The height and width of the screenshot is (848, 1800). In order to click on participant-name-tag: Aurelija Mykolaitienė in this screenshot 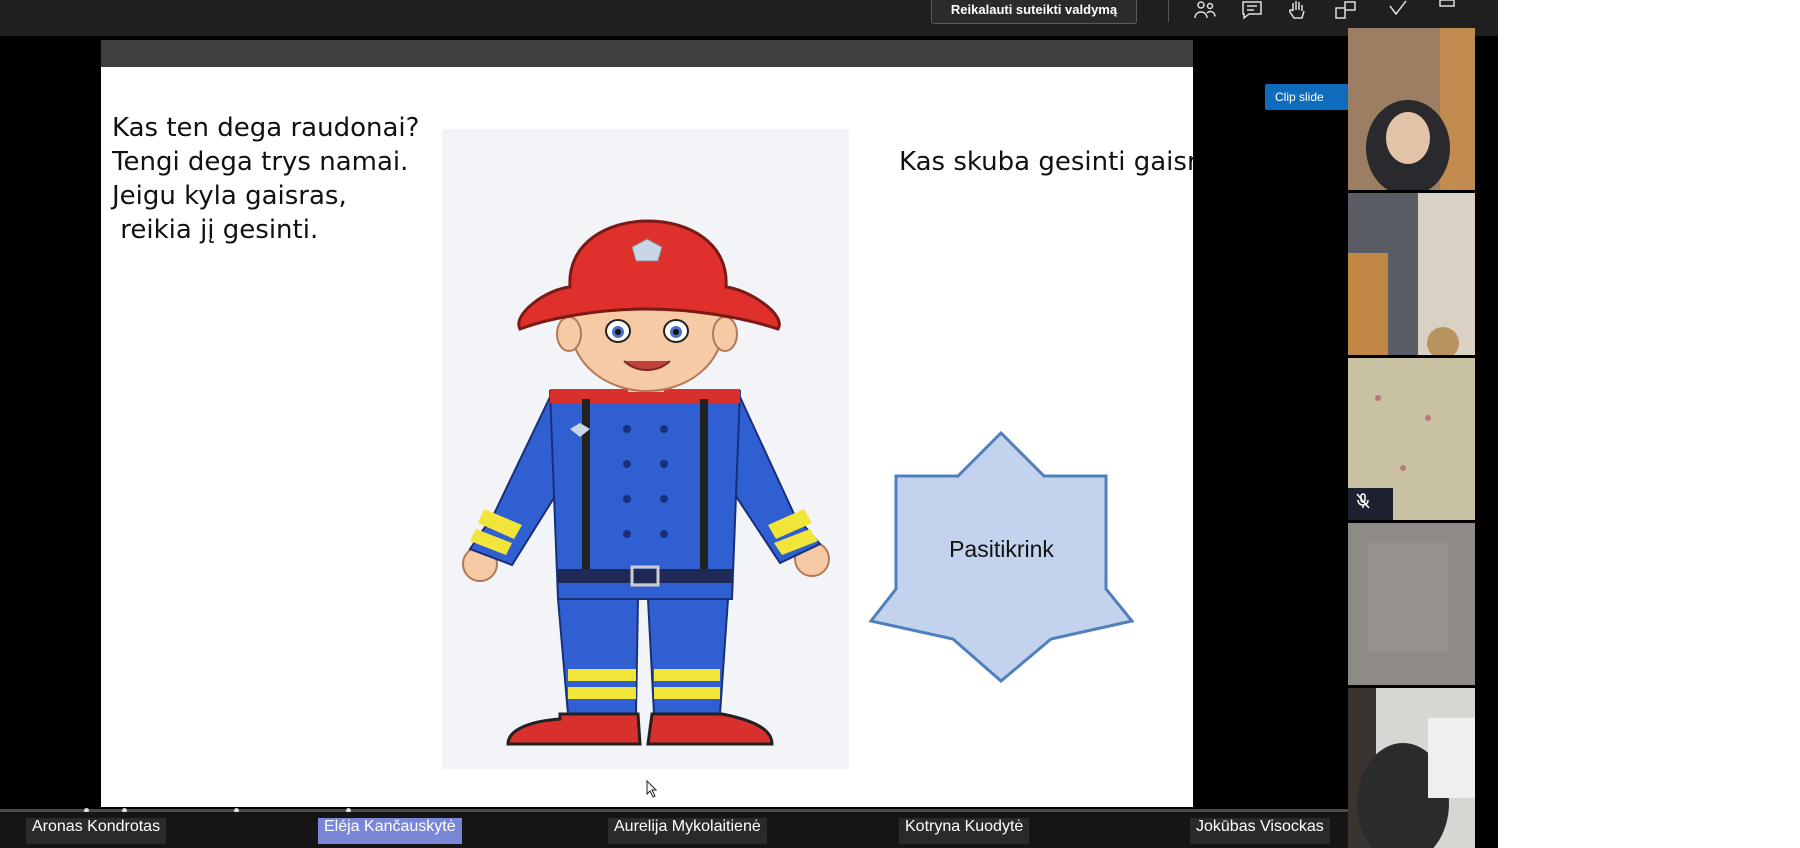, I will do `click(687, 831)`.